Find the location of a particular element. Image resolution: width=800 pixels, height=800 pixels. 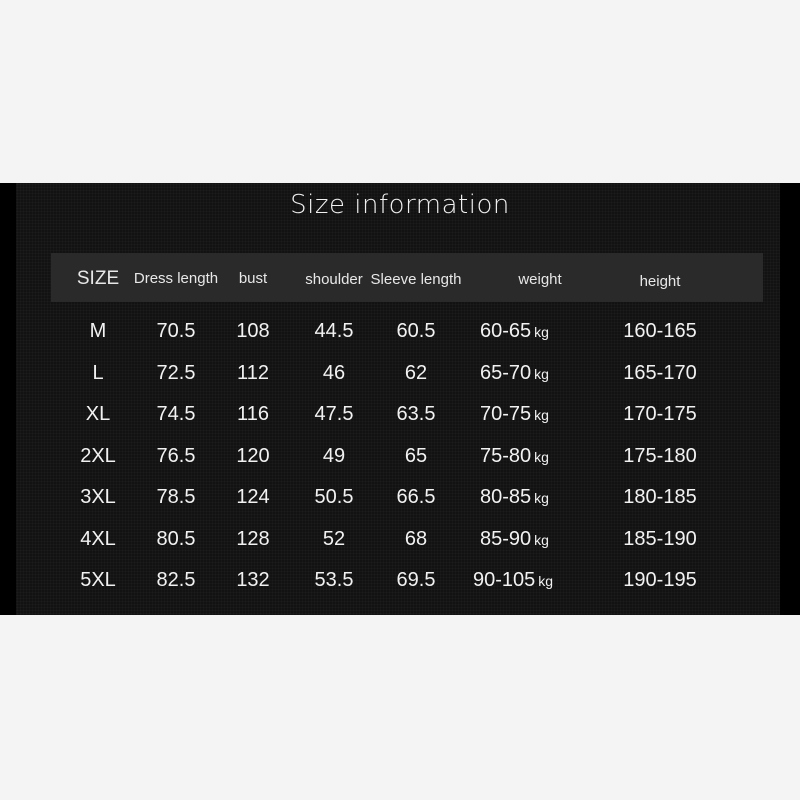

table-cell-size: 2XL is located at coordinates (98, 456).